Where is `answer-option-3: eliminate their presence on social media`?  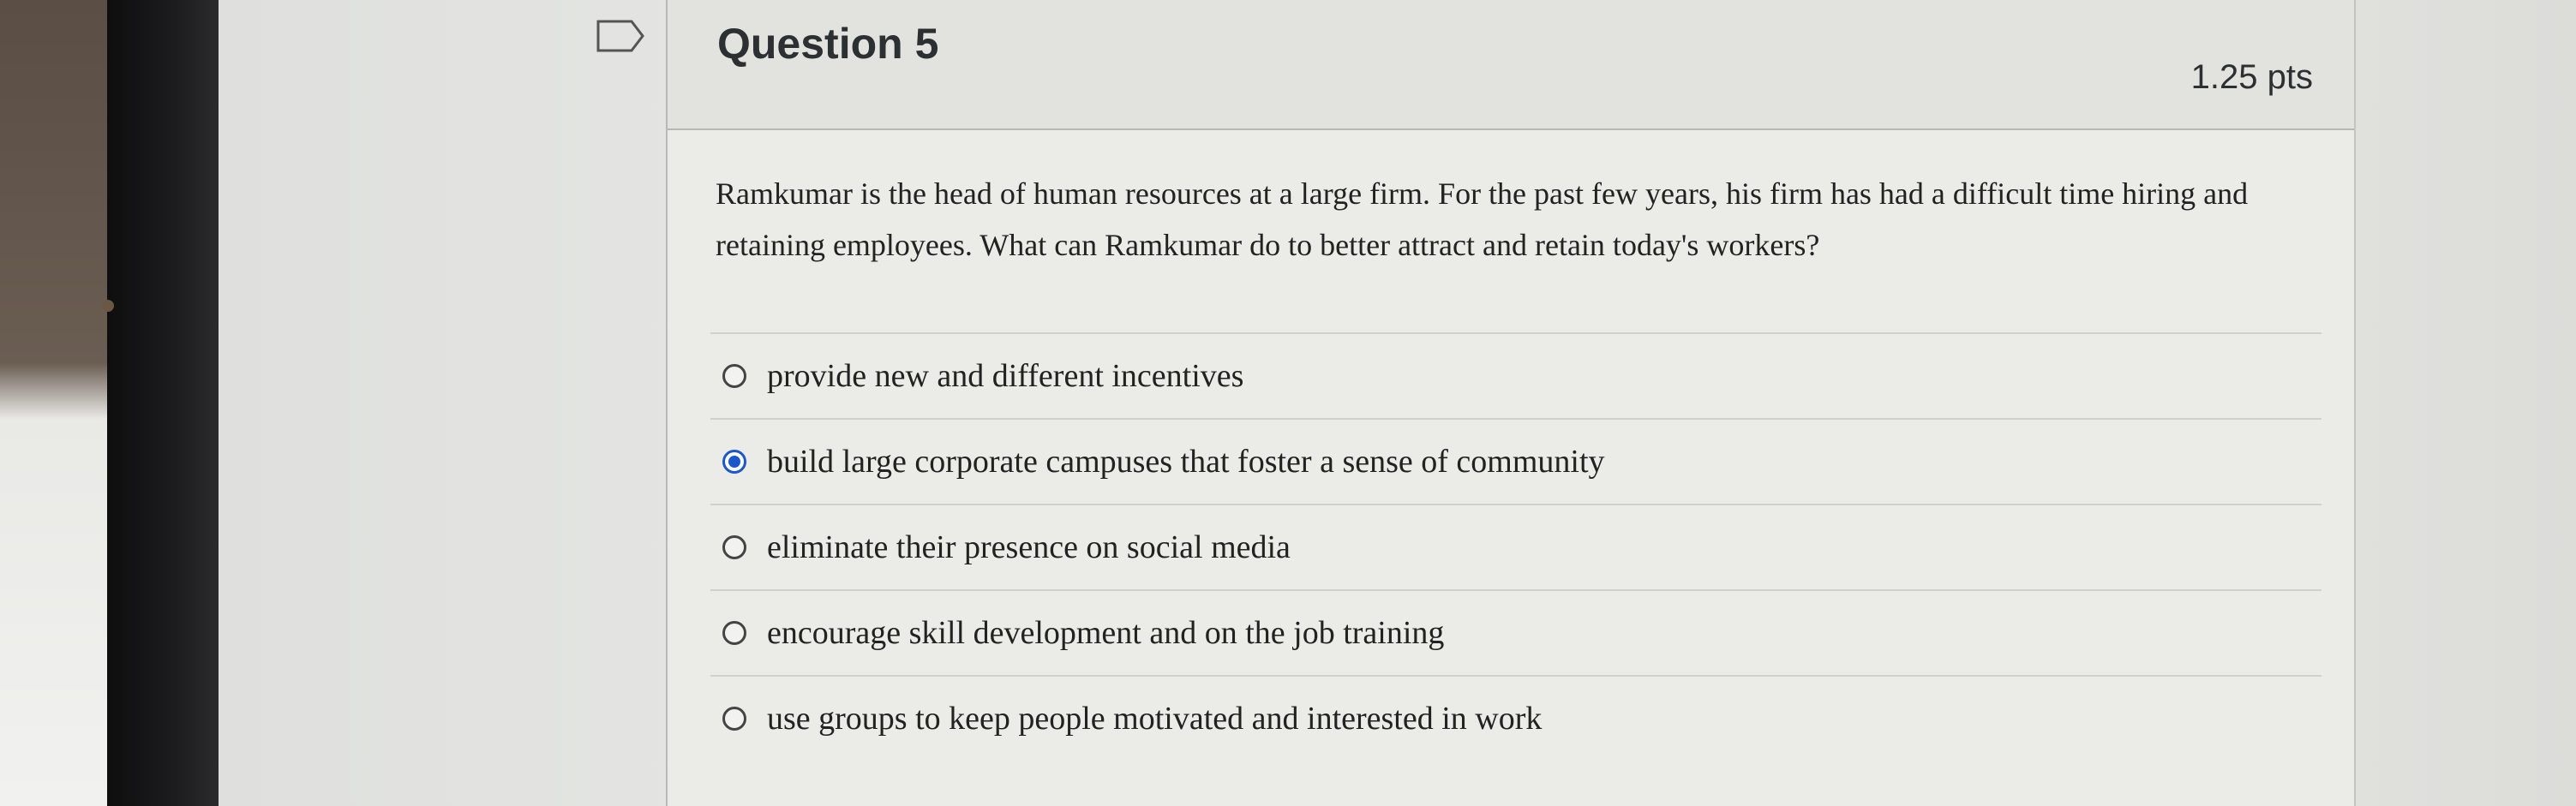
answer-option-3: eliminate their presence on social media is located at coordinates (1515, 546).